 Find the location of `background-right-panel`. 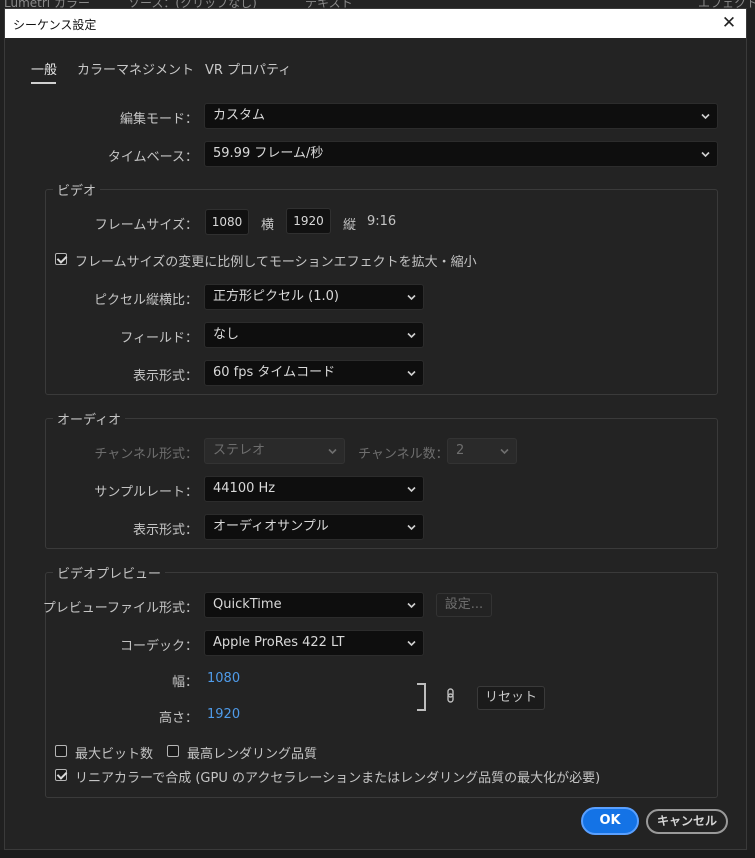

background-right-panel is located at coordinates (751, 434).